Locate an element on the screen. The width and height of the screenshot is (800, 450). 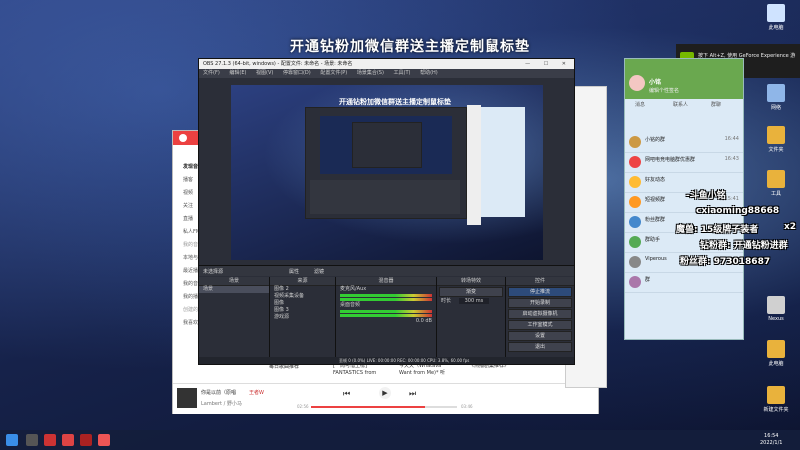
menu-file: 文件(F) is located at coordinates (211, 73).